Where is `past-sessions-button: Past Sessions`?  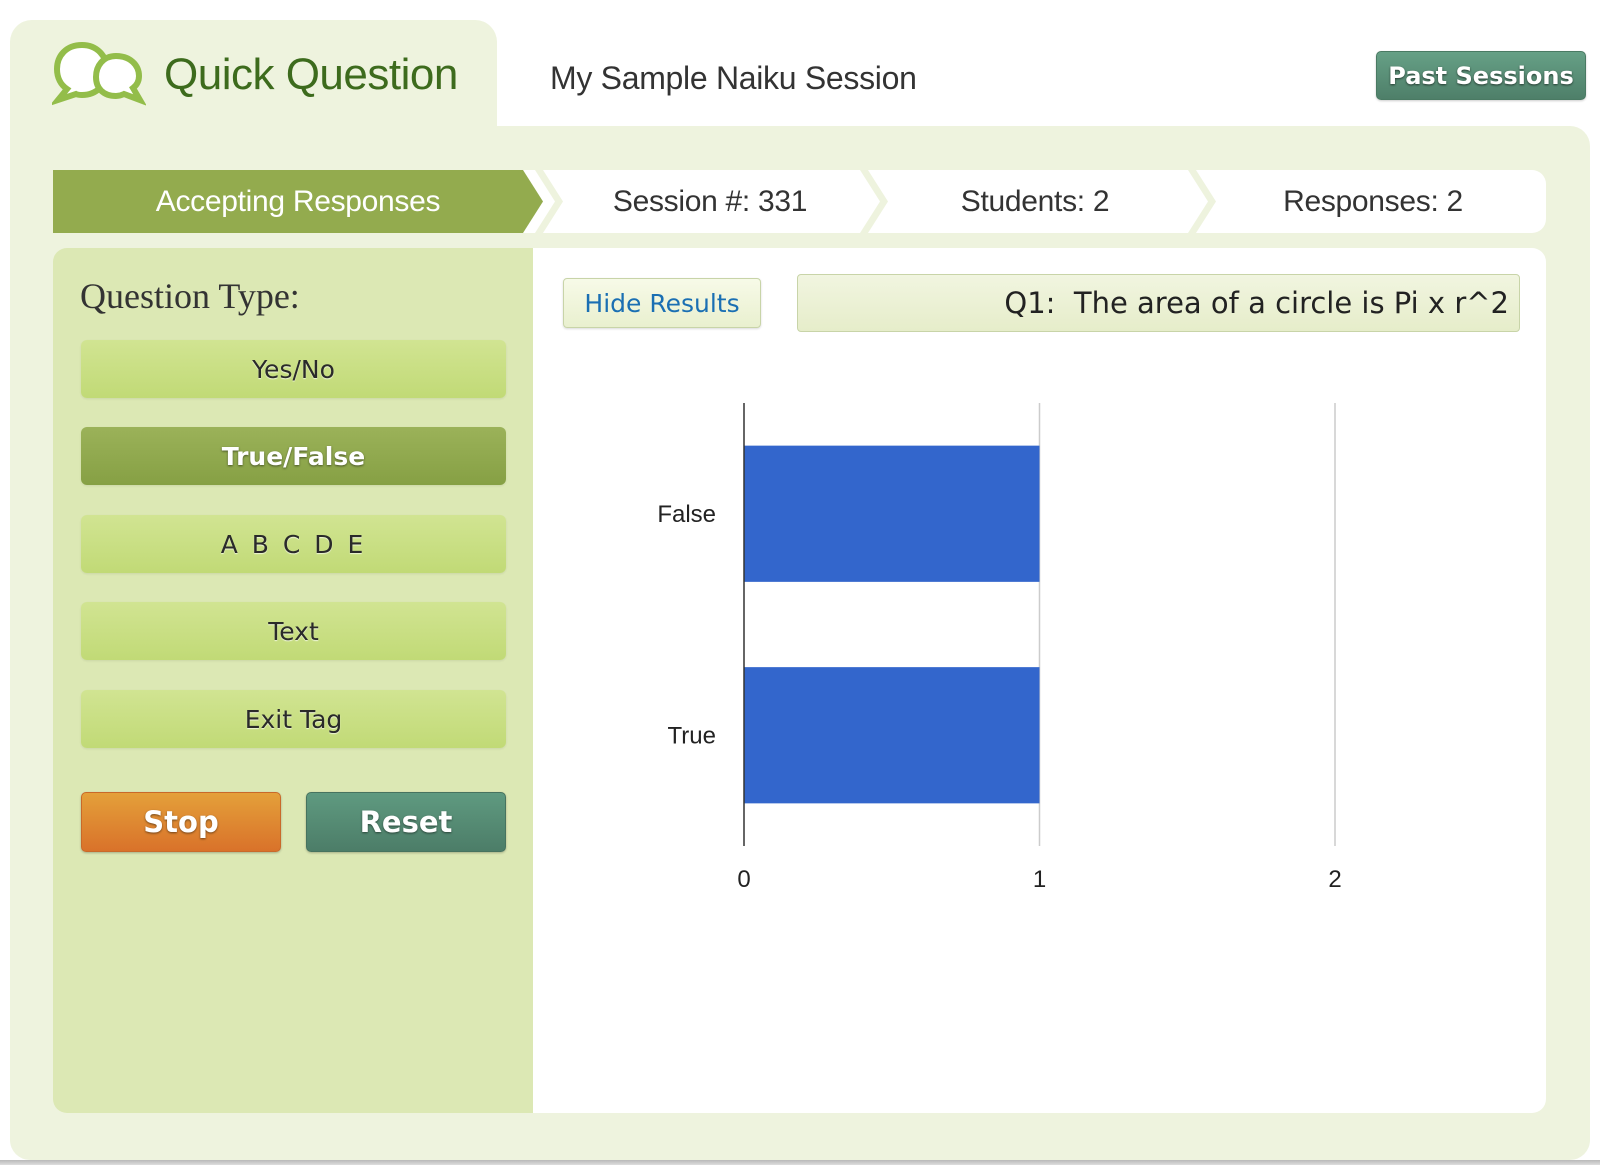 past-sessions-button: Past Sessions is located at coordinates (1481, 75).